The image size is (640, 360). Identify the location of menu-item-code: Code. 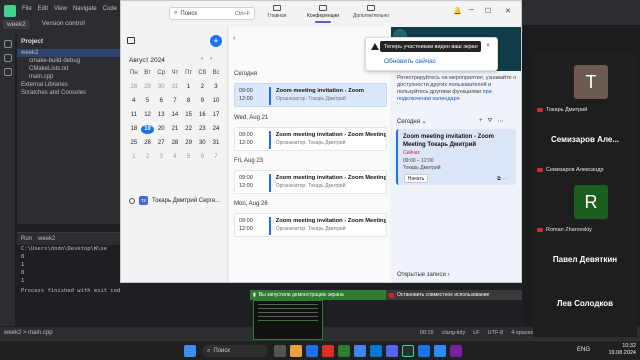
(110, 9).